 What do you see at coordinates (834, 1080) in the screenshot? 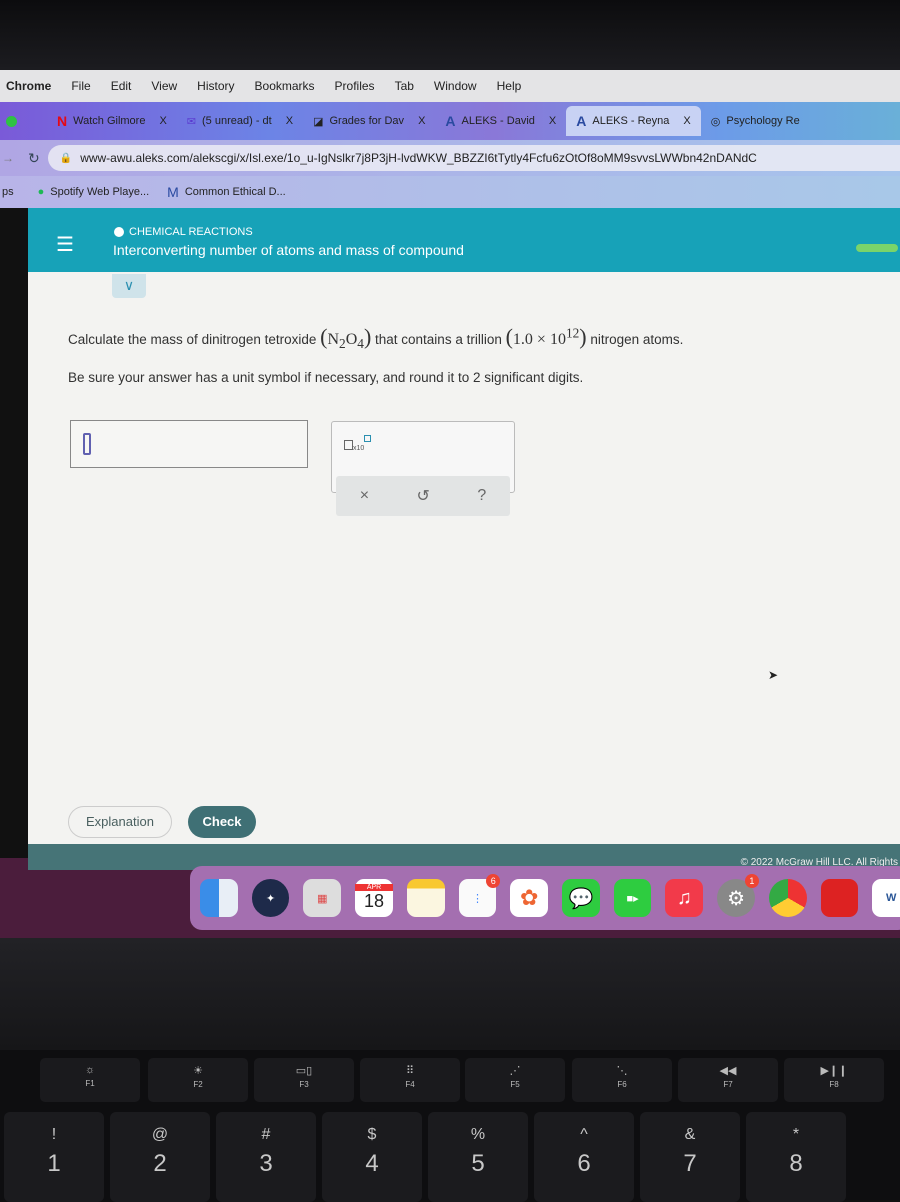
I see `key-f8: ▶❙❙ F8` at bounding box center [834, 1080].